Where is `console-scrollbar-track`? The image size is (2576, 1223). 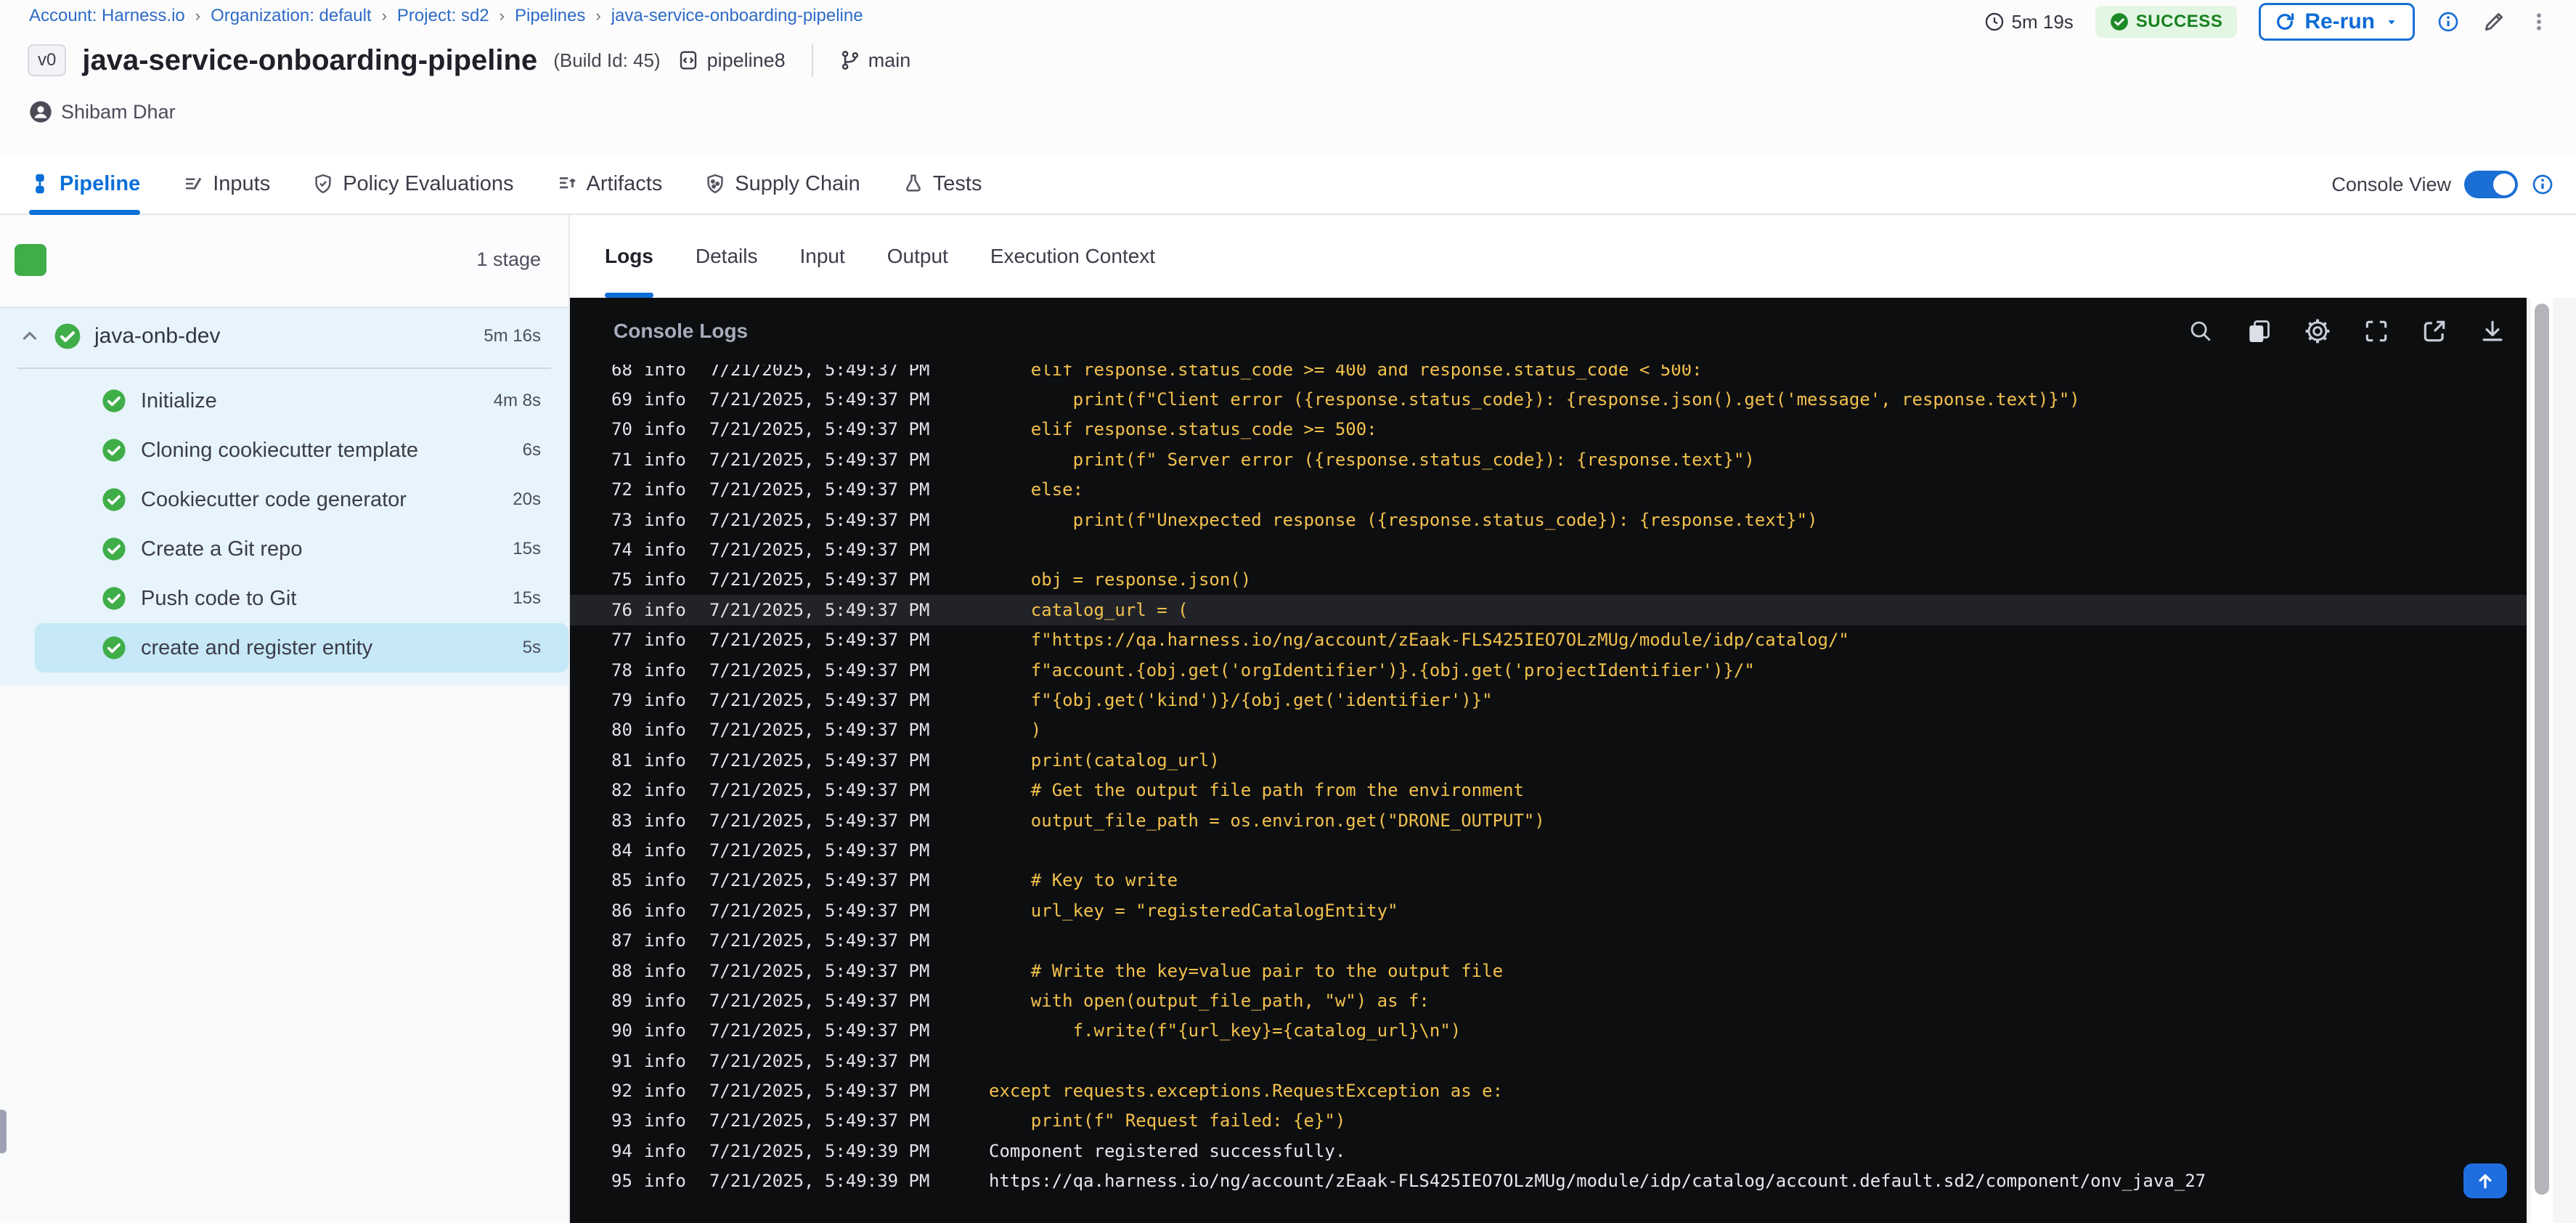
console-scrollbar-track is located at coordinates (2542, 760).